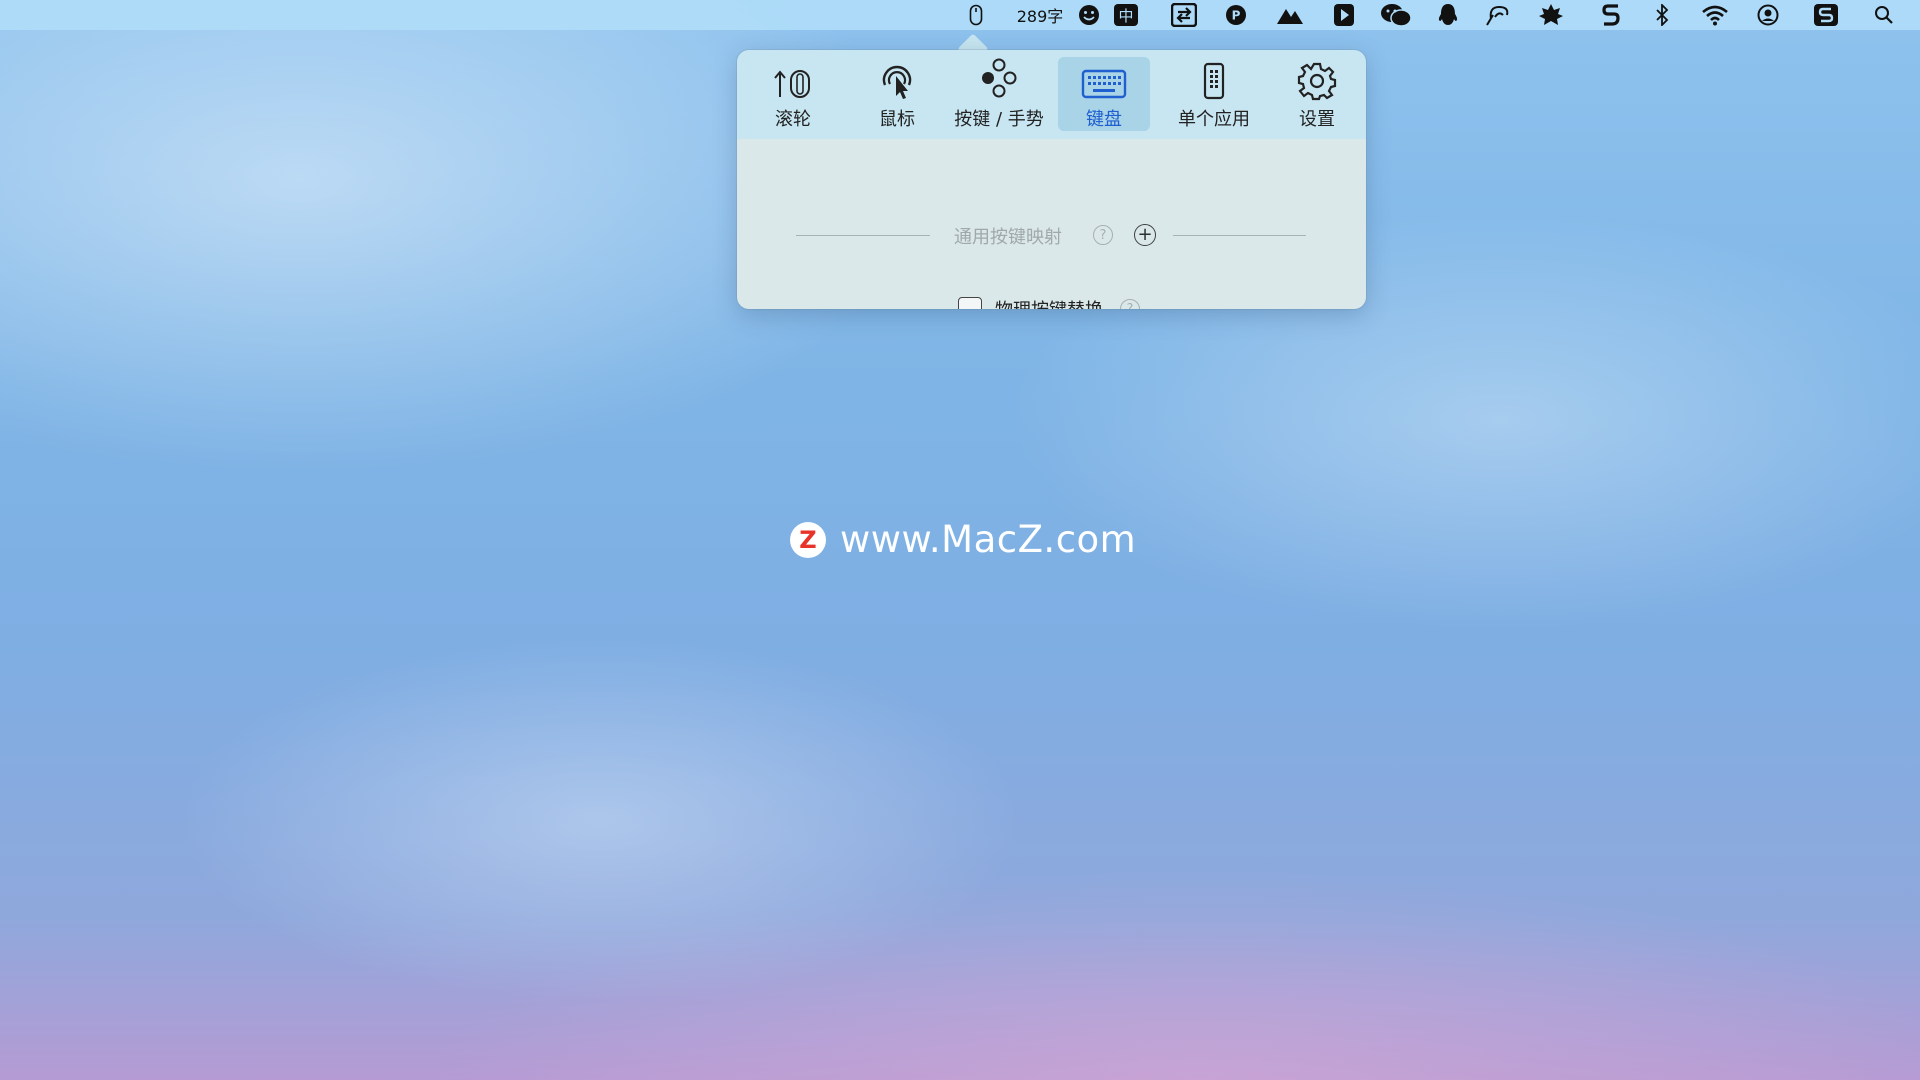  What do you see at coordinates (1104, 79) in the screenshot?
I see `keyboard-icon` at bounding box center [1104, 79].